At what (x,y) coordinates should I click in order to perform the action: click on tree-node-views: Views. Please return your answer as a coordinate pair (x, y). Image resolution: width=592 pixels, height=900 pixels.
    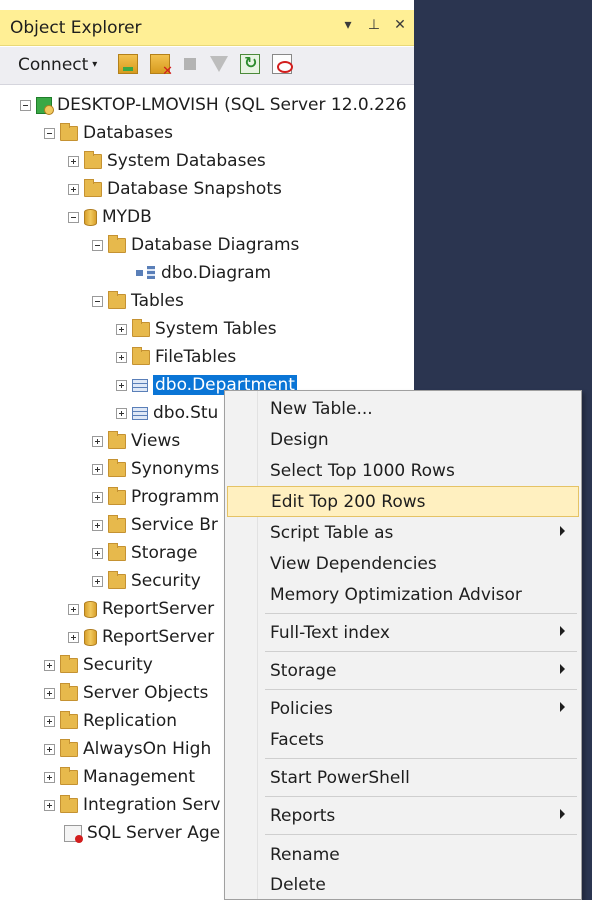
    Looking at the image, I should click on (136, 441).